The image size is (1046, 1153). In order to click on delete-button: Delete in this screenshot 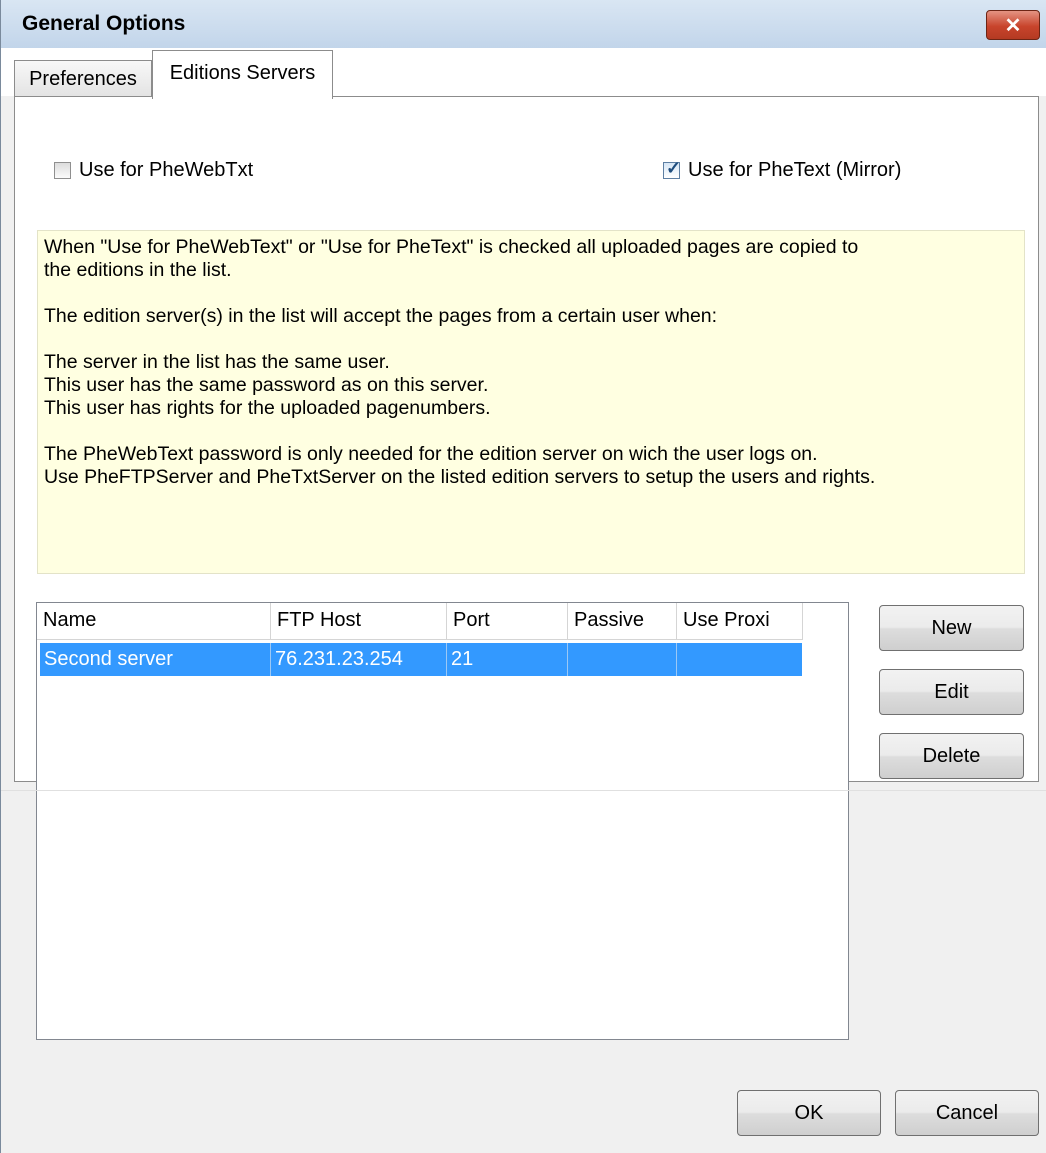, I will do `click(951, 756)`.